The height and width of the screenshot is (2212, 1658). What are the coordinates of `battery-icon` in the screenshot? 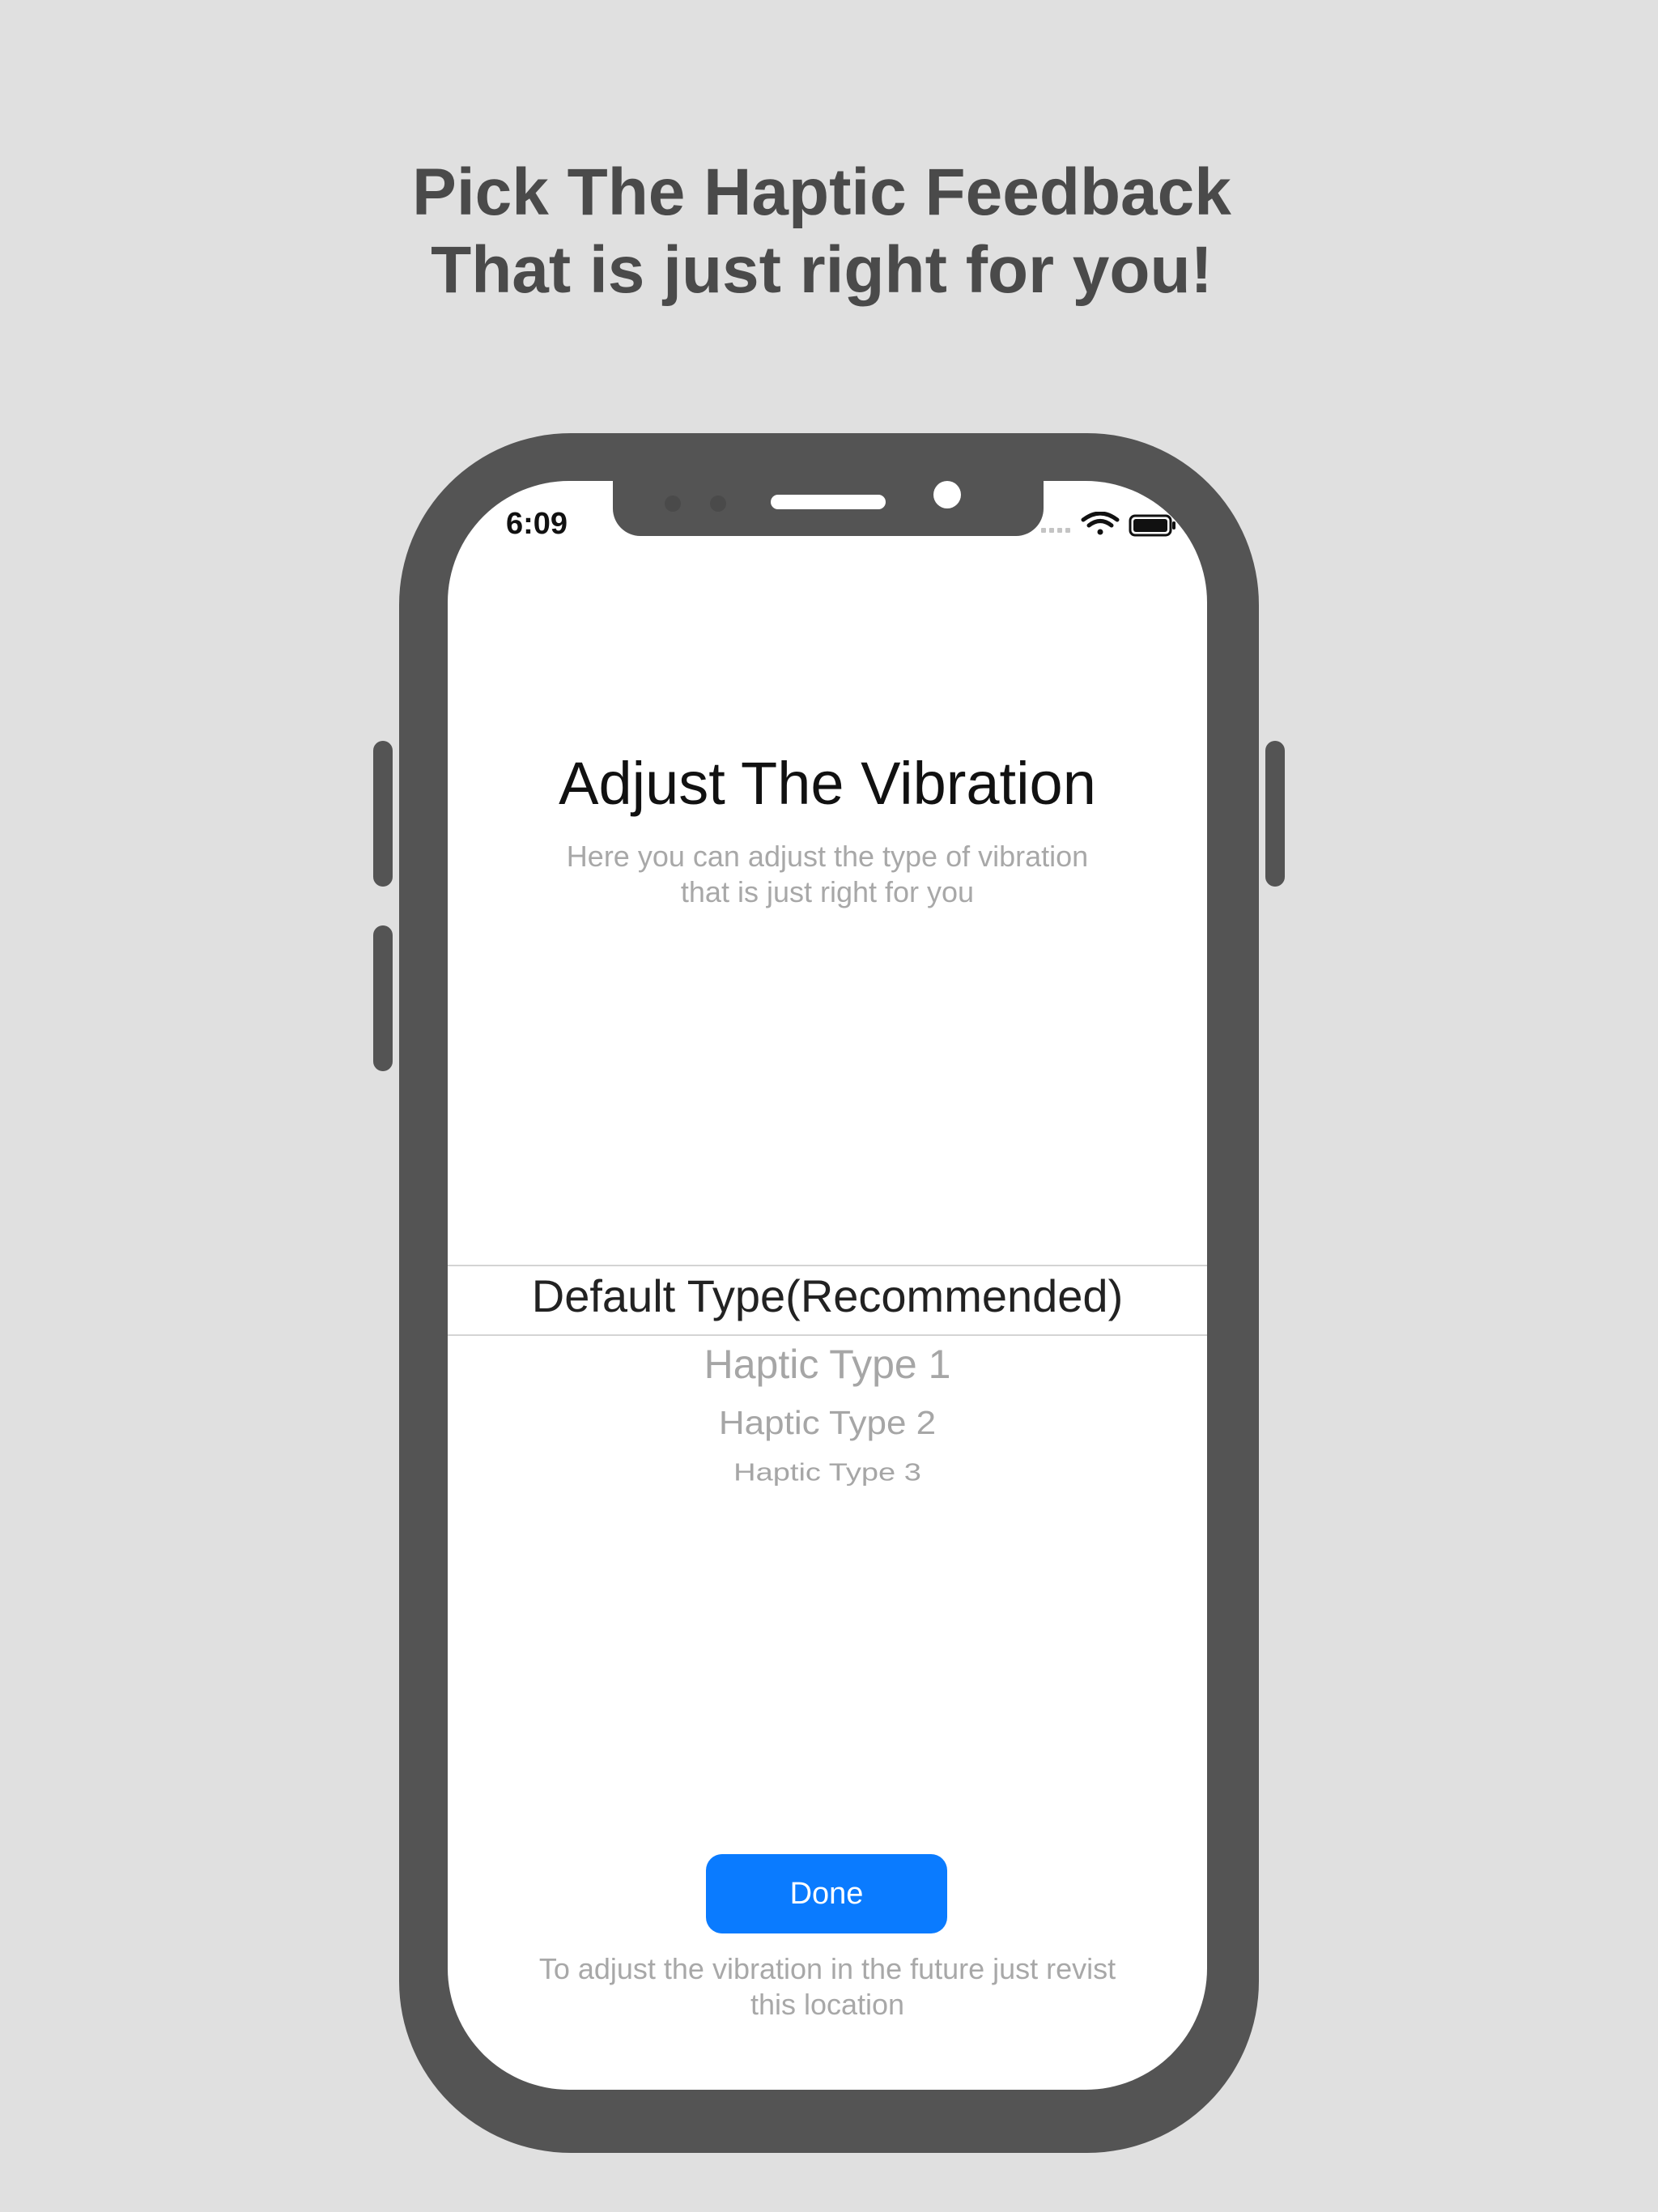 It's located at (1152, 526).